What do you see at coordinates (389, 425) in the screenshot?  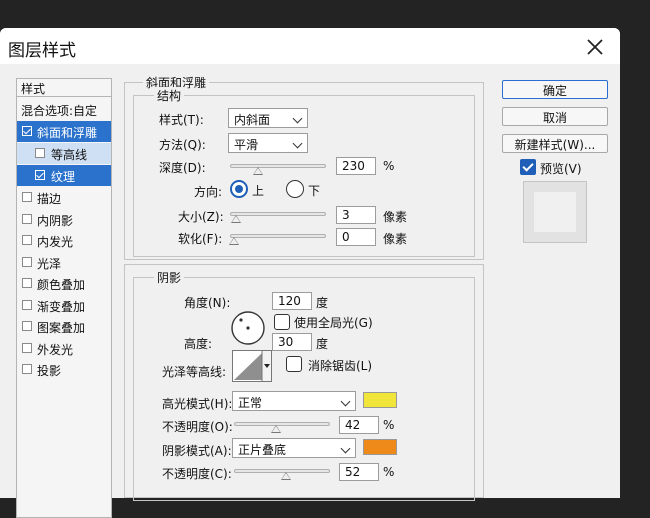 I see `highlight-opacity-unit: %` at bounding box center [389, 425].